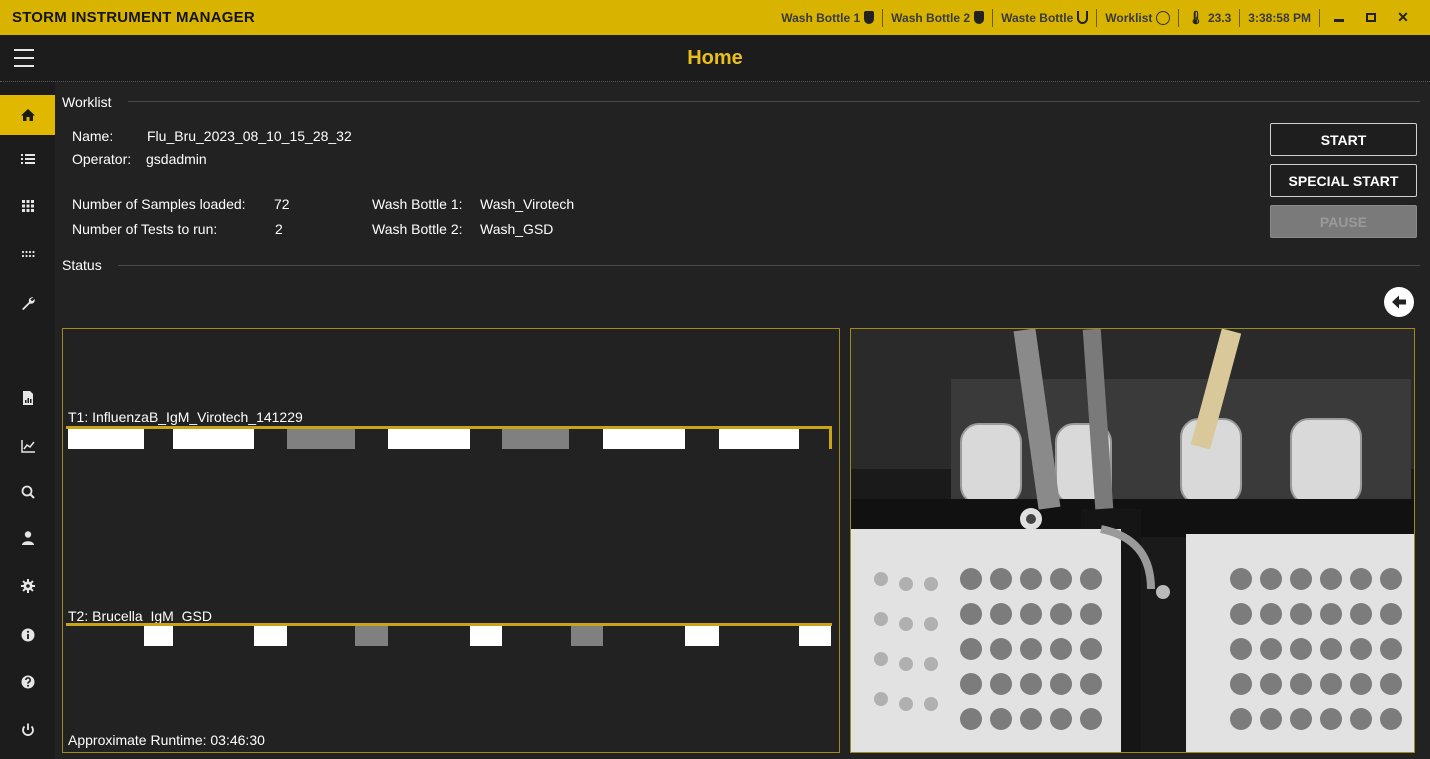 The width and height of the screenshot is (1430, 759). What do you see at coordinates (82, 265) in the screenshot?
I see `status-section-label: Status` at bounding box center [82, 265].